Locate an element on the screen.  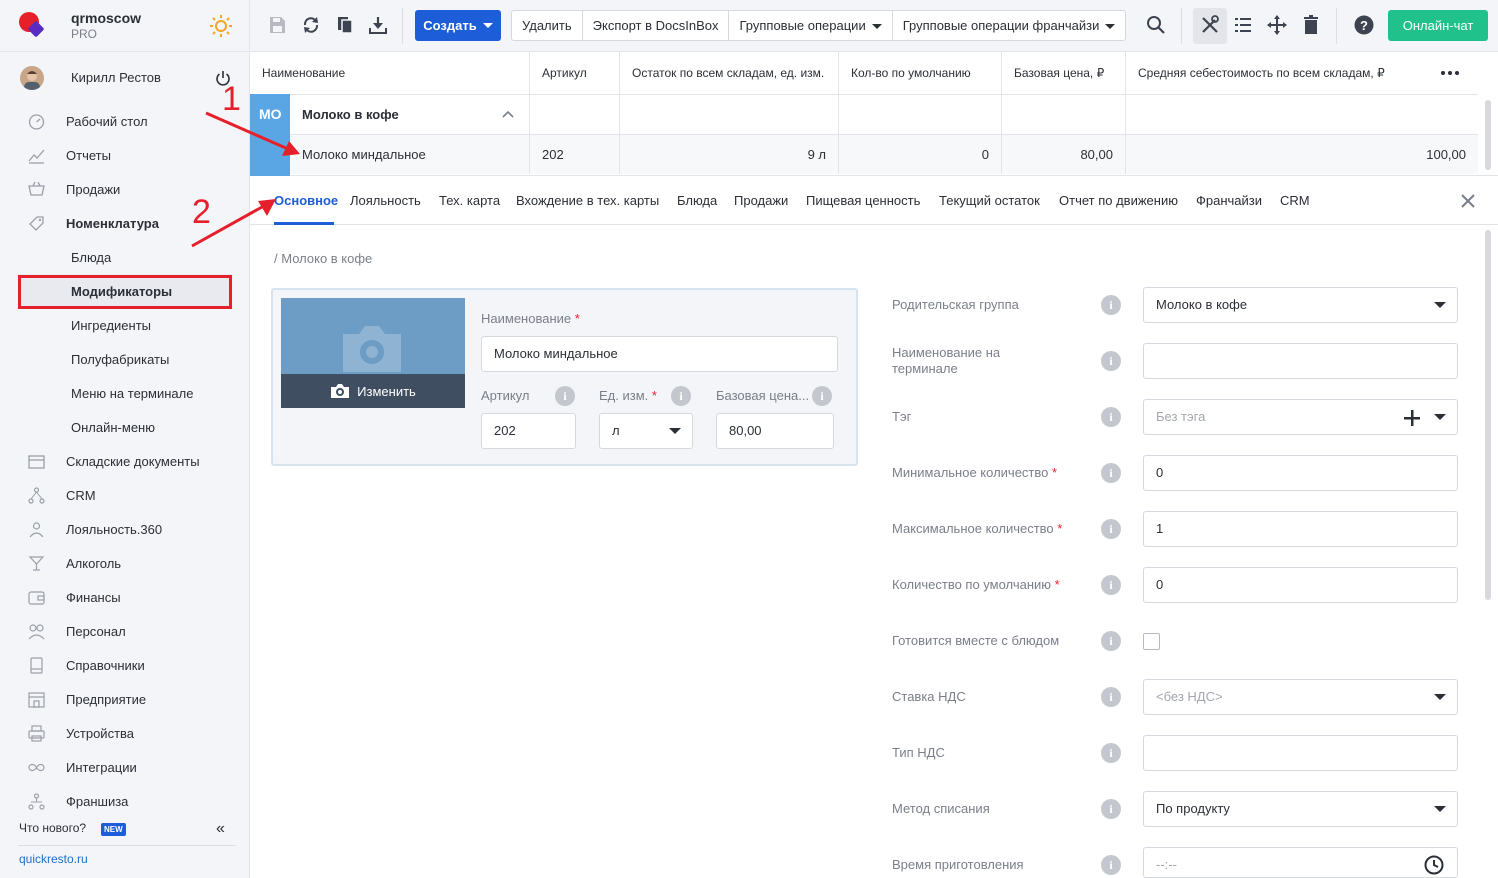
column-header-default-qty: Кол-во по умолчанию is located at coordinates (920, 73).